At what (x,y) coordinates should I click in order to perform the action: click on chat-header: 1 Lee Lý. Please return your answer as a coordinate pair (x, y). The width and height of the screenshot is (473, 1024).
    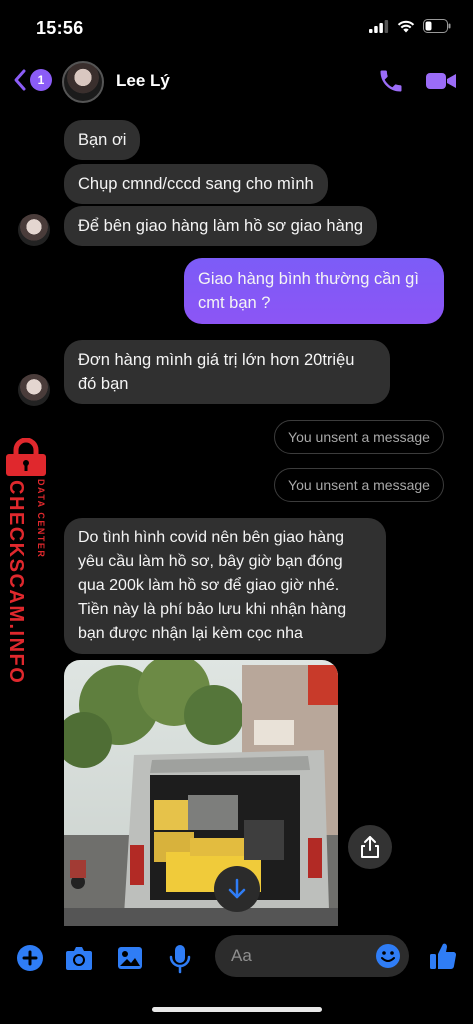
    Looking at the image, I should click on (236, 82).